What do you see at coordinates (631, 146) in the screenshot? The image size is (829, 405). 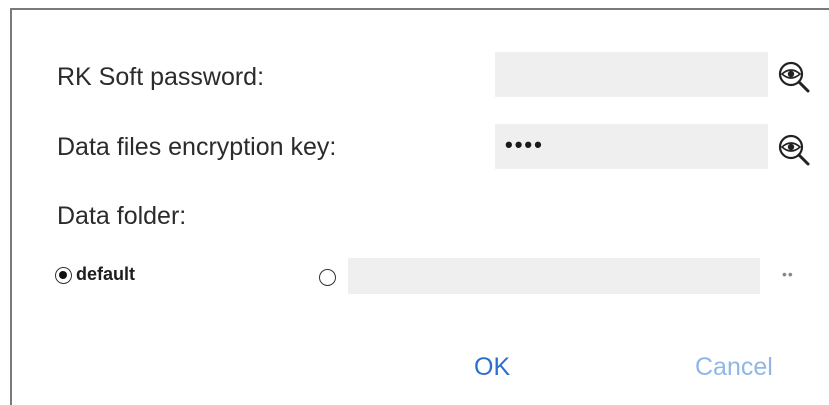 I see `encryption-key-field: ••••` at bounding box center [631, 146].